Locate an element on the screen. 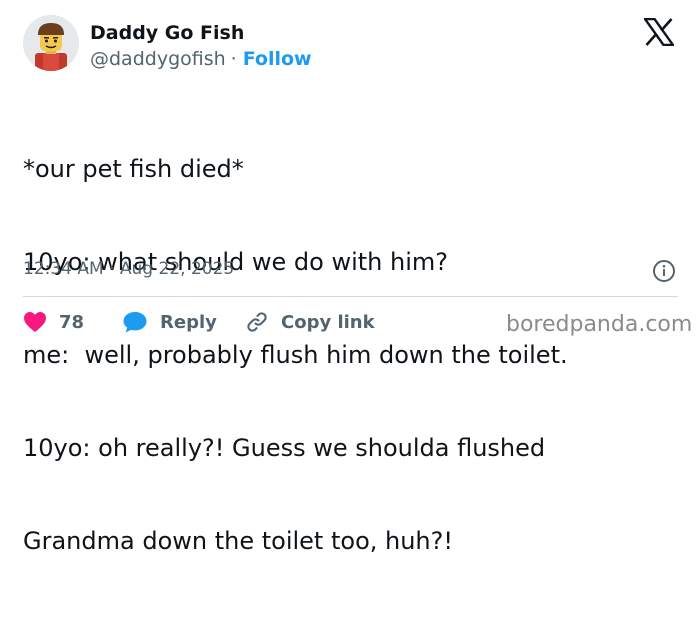 The height and width of the screenshot is (619, 700). info-icon is located at coordinates (664, 271).